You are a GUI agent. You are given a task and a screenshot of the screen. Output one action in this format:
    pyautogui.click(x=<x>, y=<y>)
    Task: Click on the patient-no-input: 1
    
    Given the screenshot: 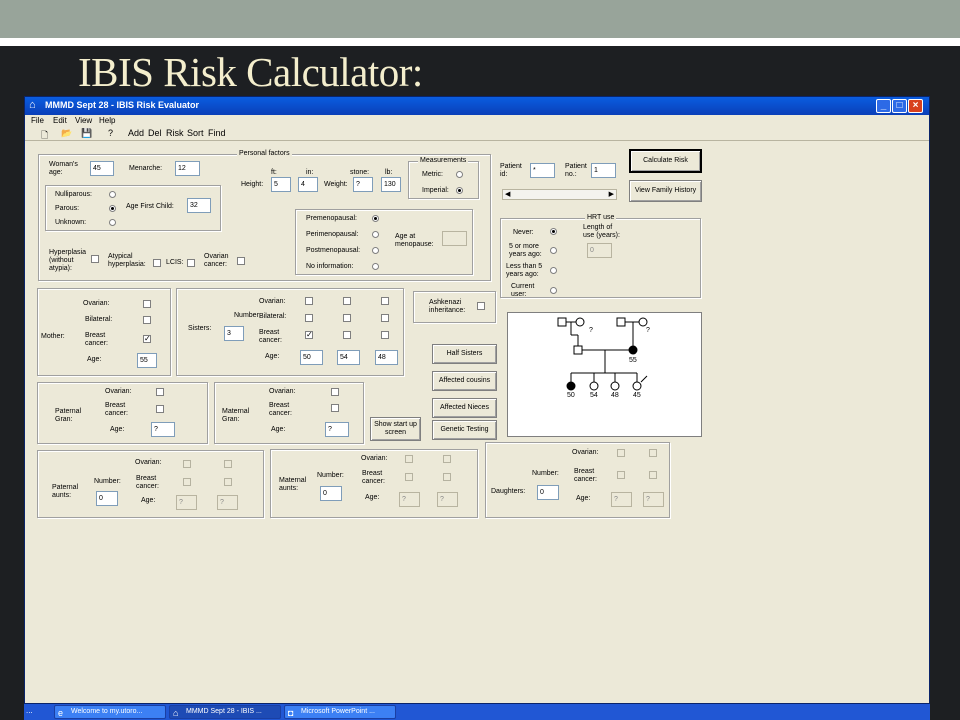 What is the action you would take?
    pyautogui.click(x=603, y=170)
    